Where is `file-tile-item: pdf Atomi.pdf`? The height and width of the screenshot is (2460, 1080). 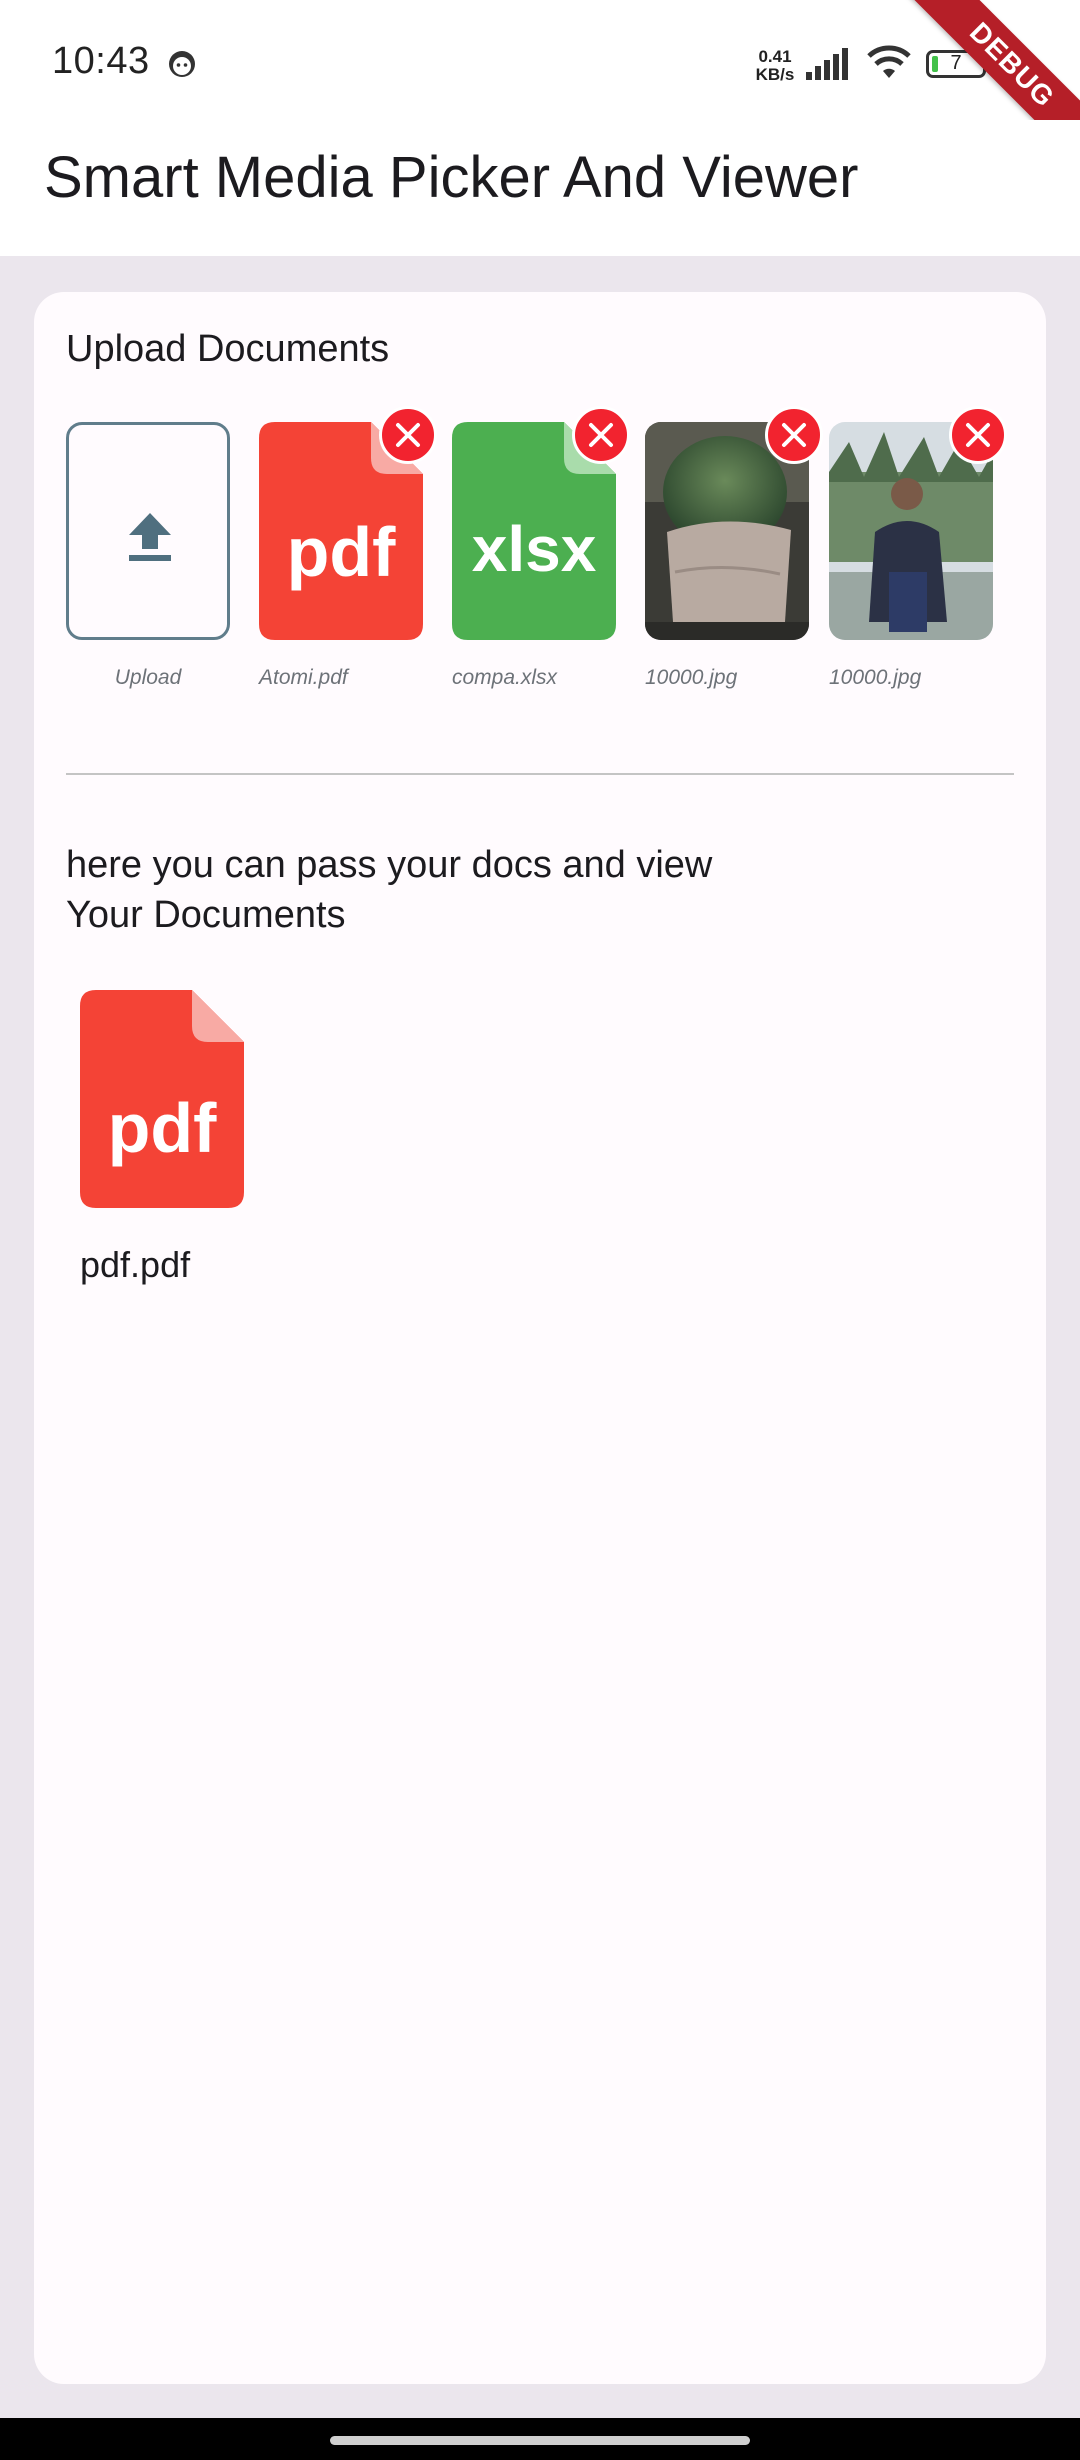
file-tile-item: pdf Atomi.pdf is located at coordinates (348, 547).